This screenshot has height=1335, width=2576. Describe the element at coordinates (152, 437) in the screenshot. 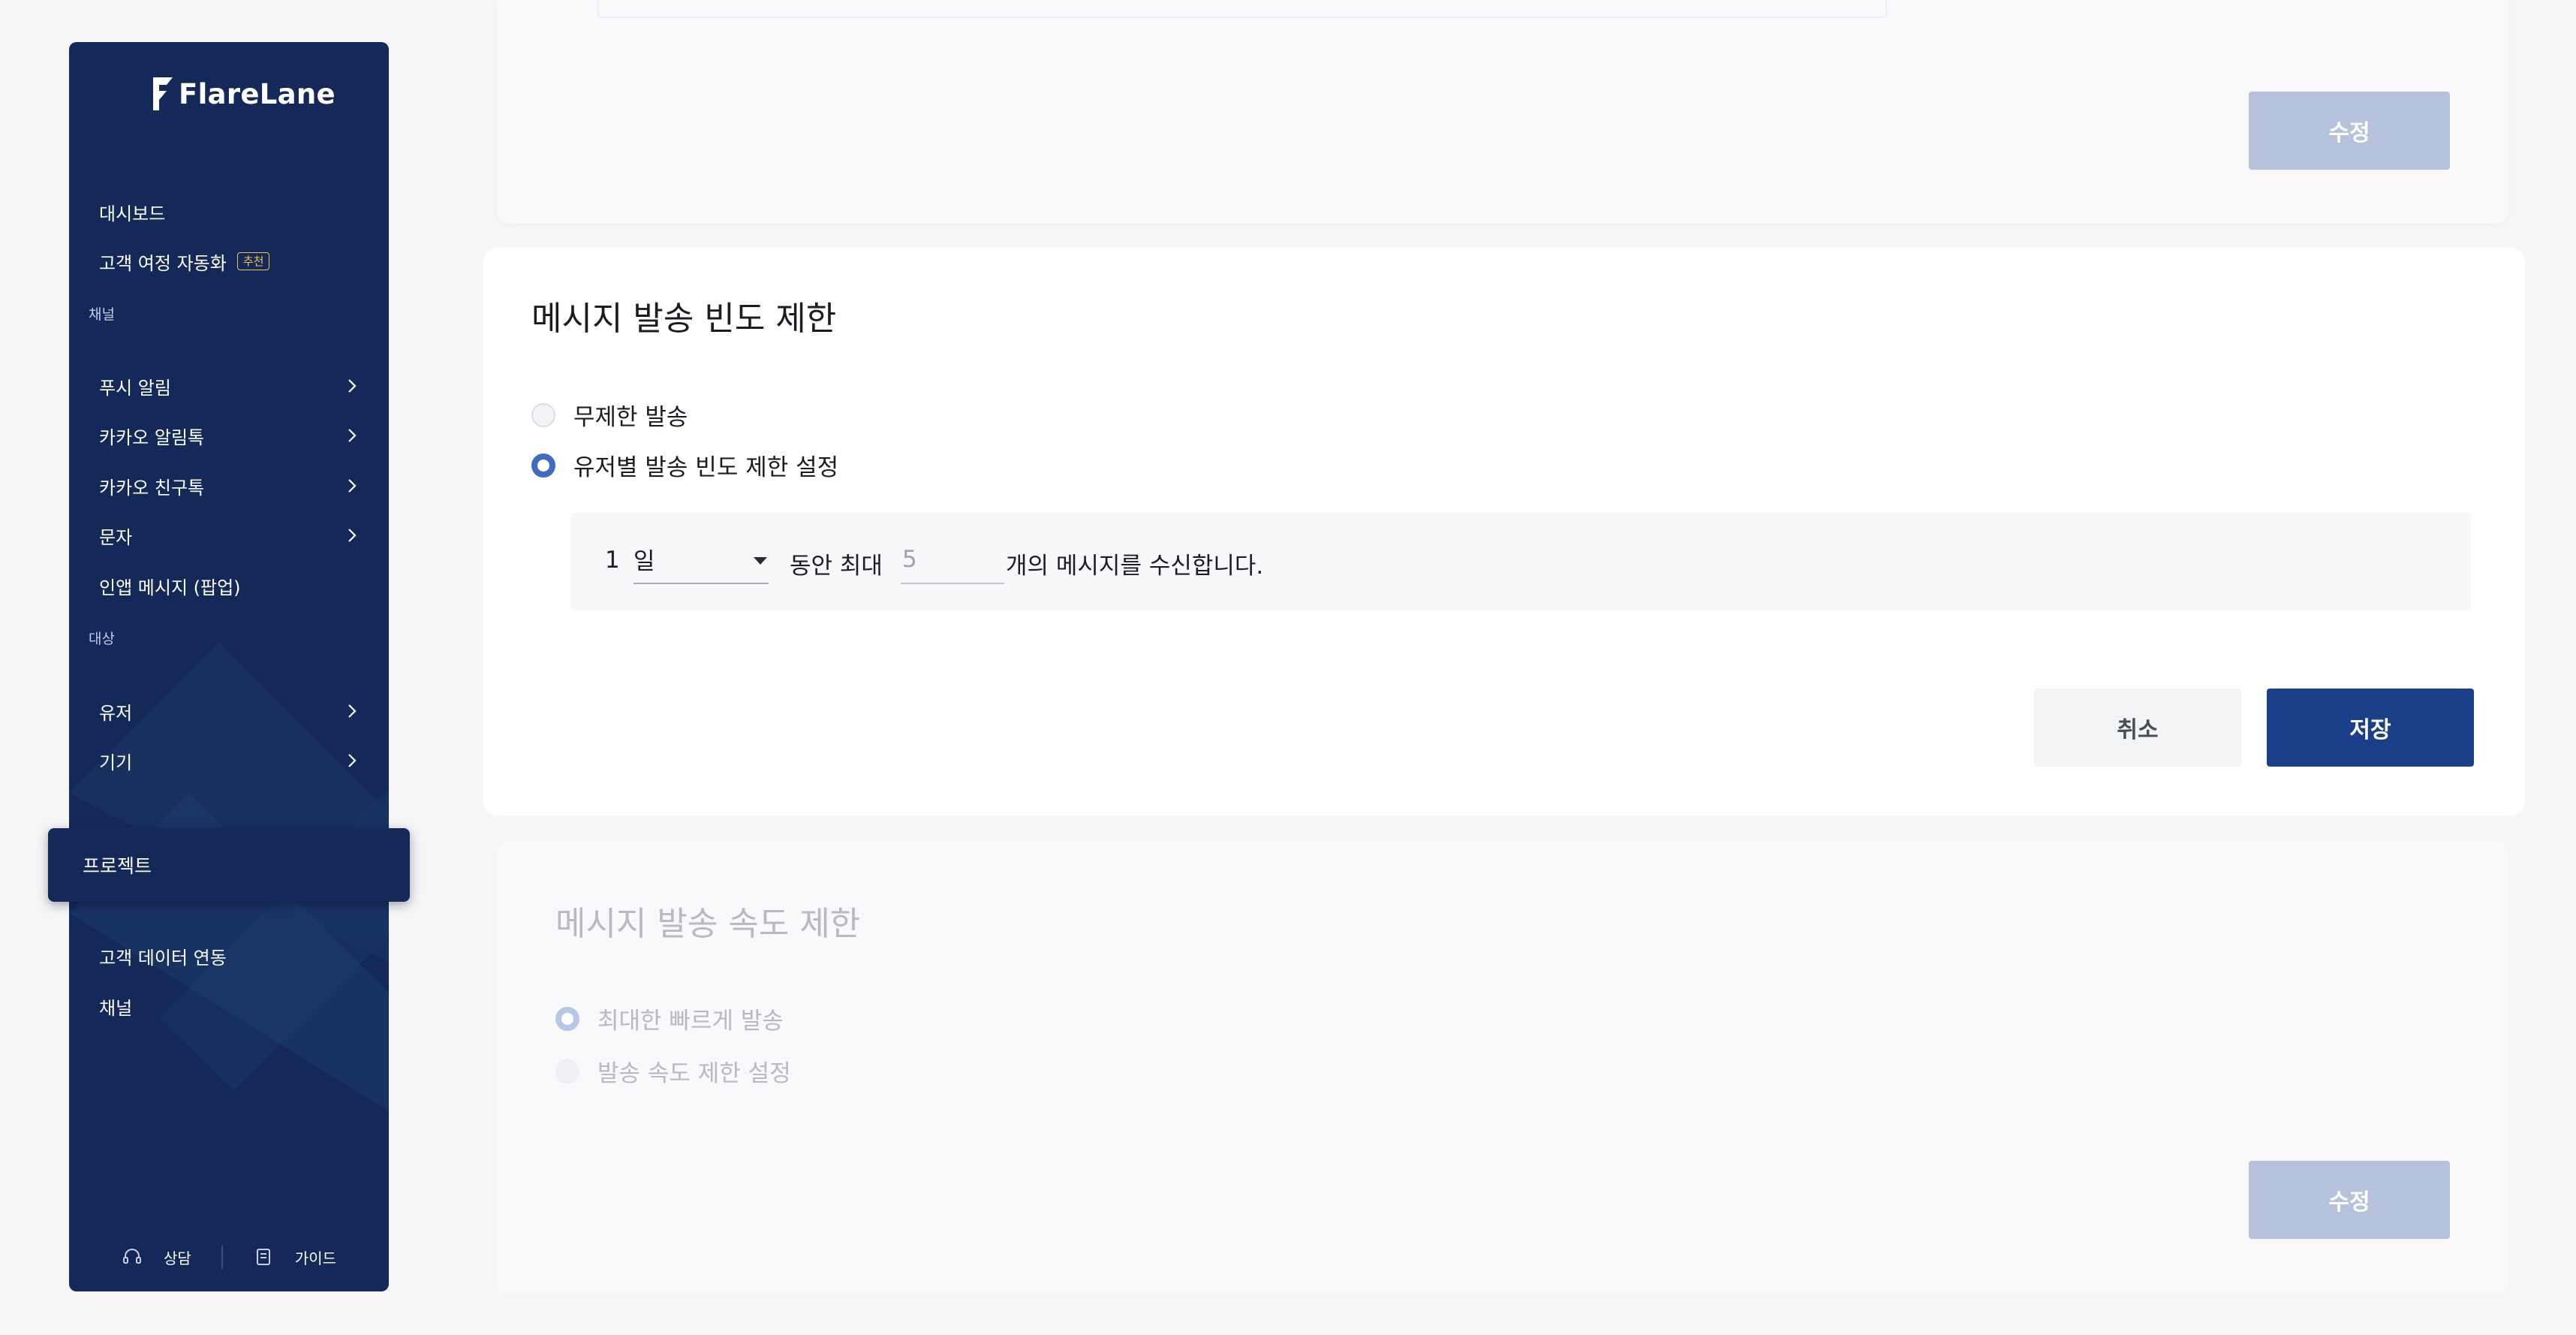

I see `sidebar-item-label: 카카오 알림톡` at that location.